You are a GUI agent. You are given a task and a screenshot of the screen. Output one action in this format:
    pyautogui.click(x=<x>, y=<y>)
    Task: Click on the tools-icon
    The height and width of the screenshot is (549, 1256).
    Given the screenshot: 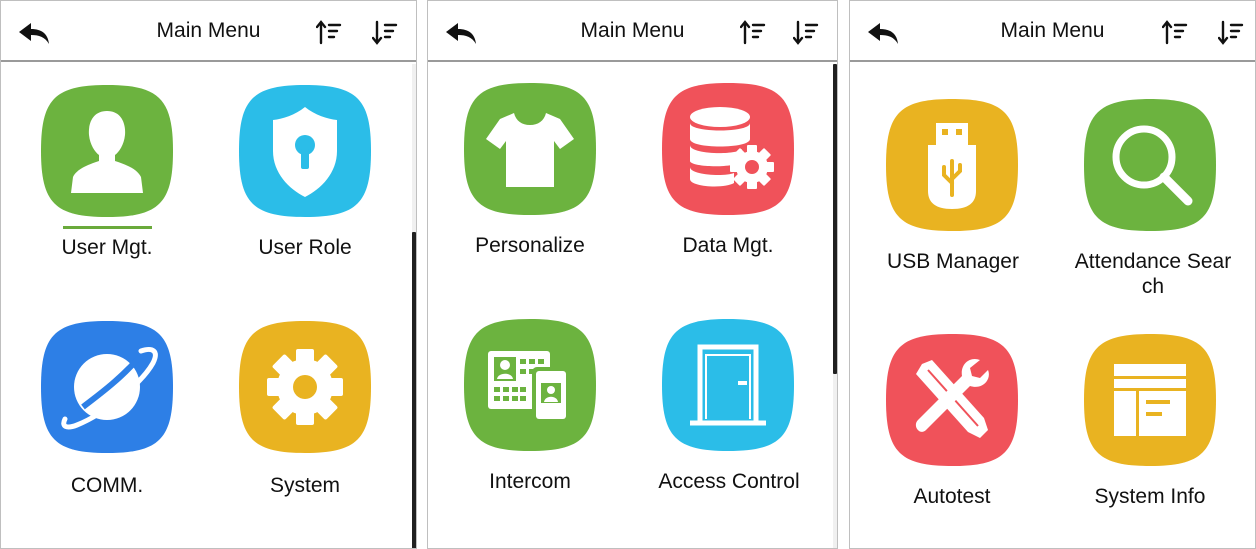 What is the action you would take?
    pyautogui.click(x=952, y=400)
    